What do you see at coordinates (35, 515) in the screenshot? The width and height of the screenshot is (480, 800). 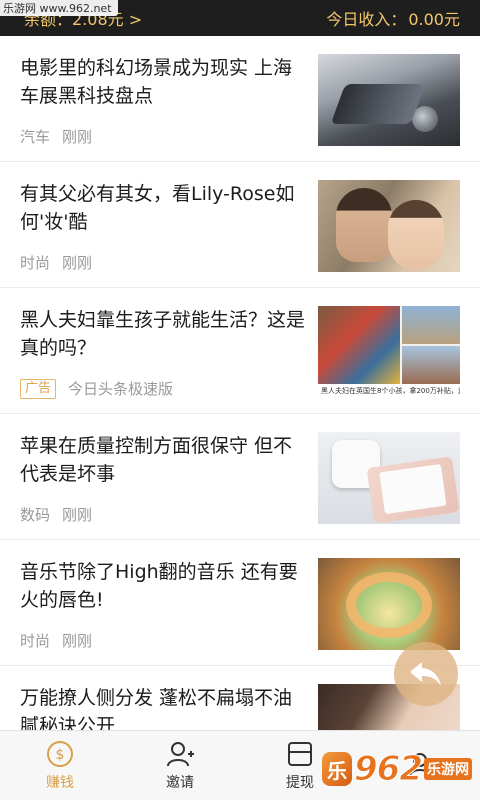 I see `news-category: 数码` at bounding box center [35, 515].